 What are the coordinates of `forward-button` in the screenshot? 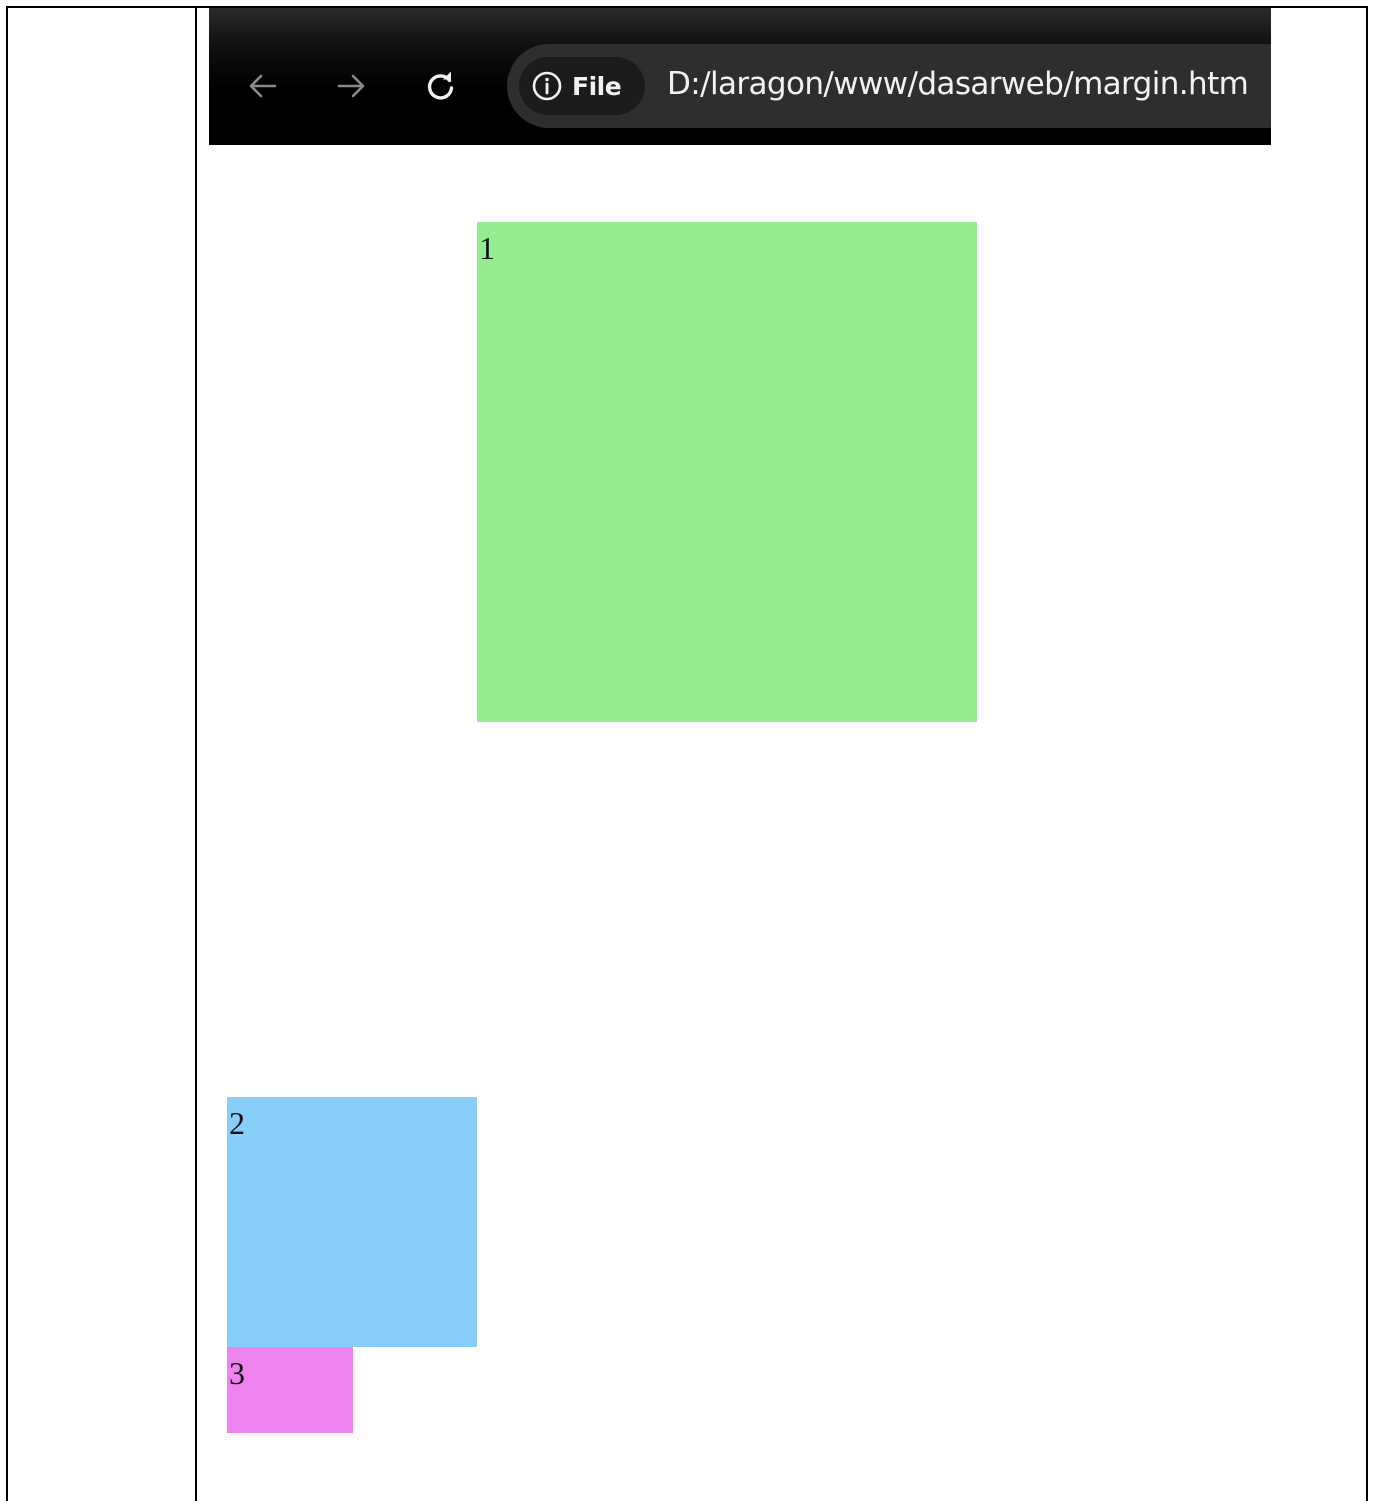 It's located at (351, 86).